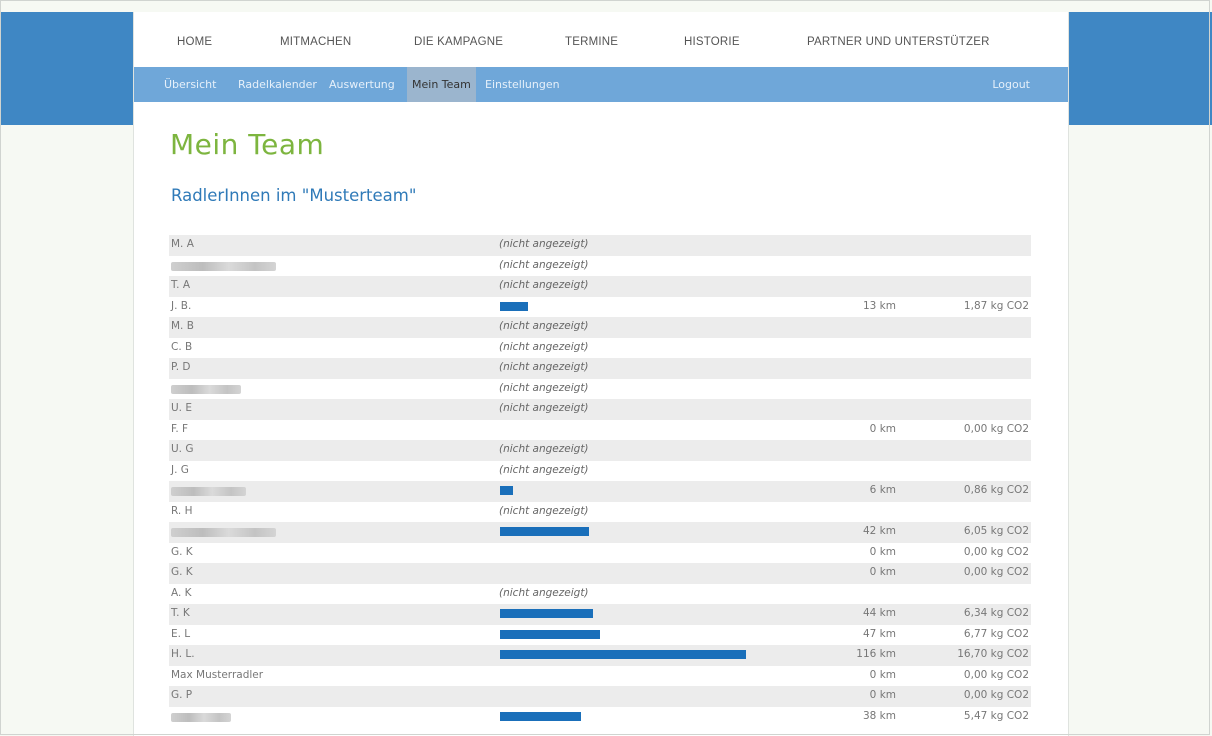 Image resolution: width=1212 pixels, height=736 pixels. Describe the element at coordinates (600, 512) in the screenshot. I see `table-row: R. H (nicht angezeigt)` at that location.